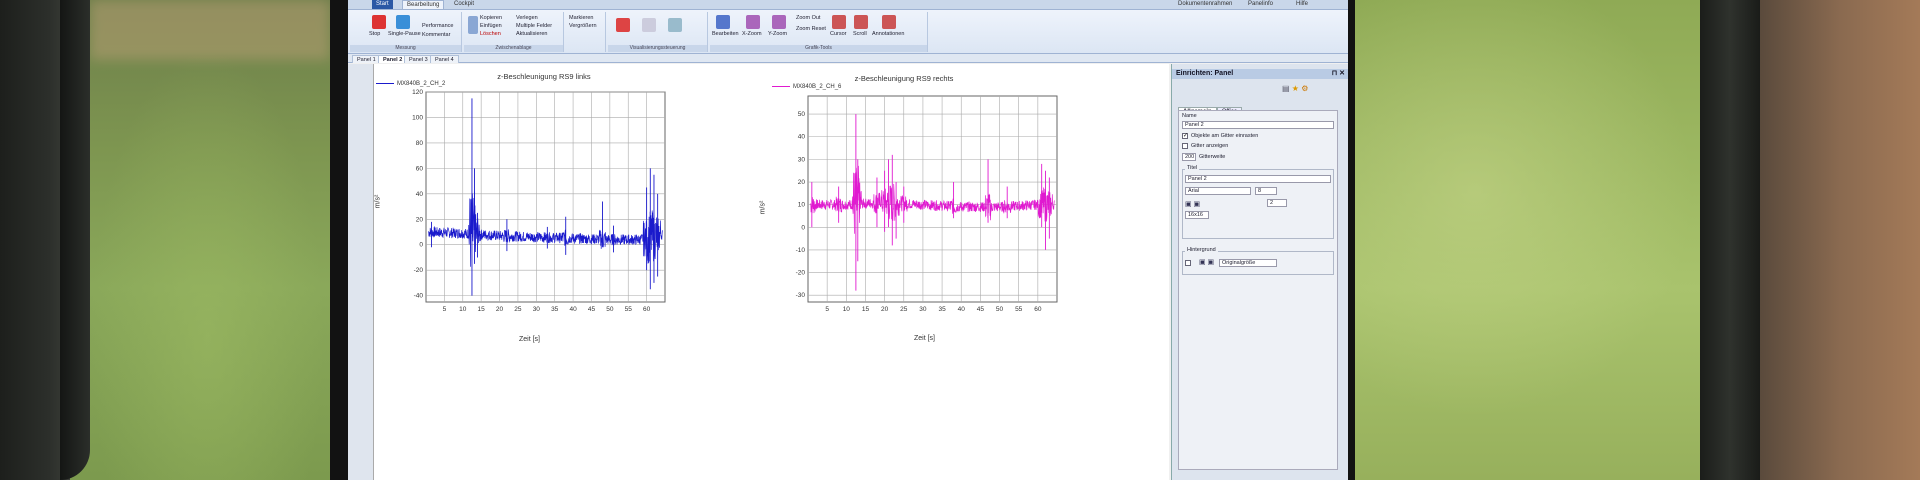  I want to click on favorite-icon: ★, so click(1295, 88).